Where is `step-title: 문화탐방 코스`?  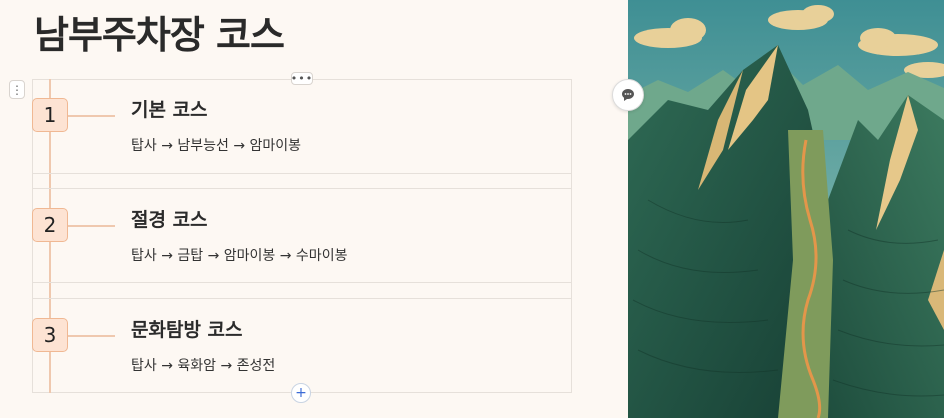
step-title: 문화탐방 코스 is located at coordinates (187, 328).